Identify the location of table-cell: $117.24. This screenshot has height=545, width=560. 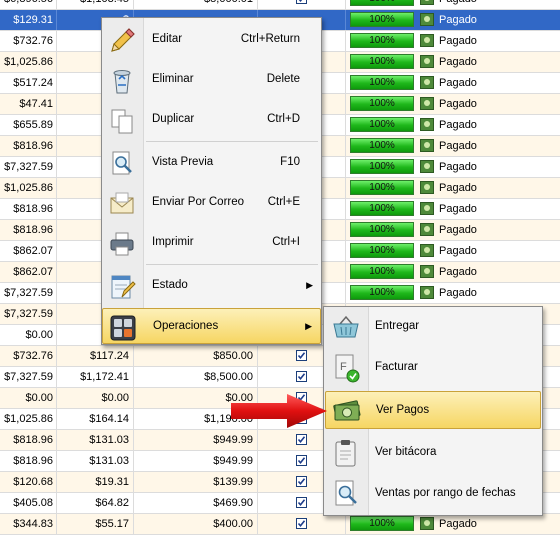
(95, 356).